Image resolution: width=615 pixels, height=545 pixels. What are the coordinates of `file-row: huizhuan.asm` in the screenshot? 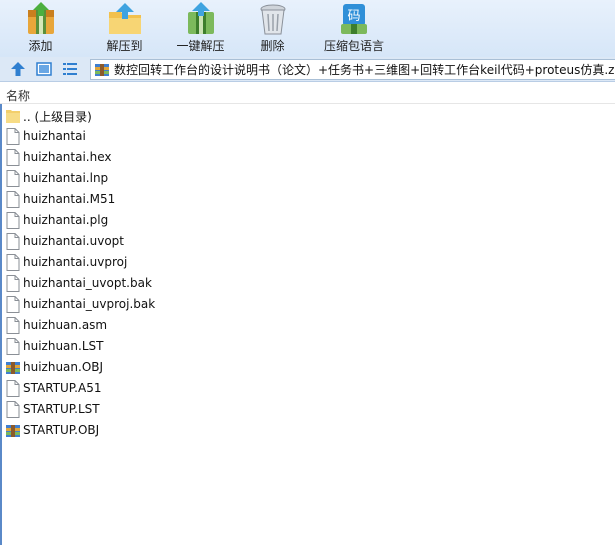 It's located at (307, 325).